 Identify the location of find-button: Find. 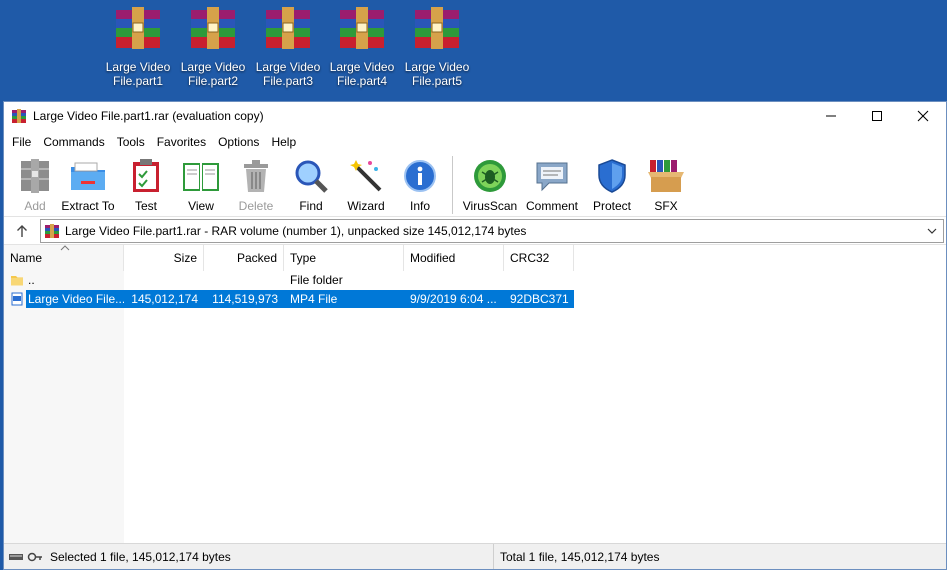
(311, 183).